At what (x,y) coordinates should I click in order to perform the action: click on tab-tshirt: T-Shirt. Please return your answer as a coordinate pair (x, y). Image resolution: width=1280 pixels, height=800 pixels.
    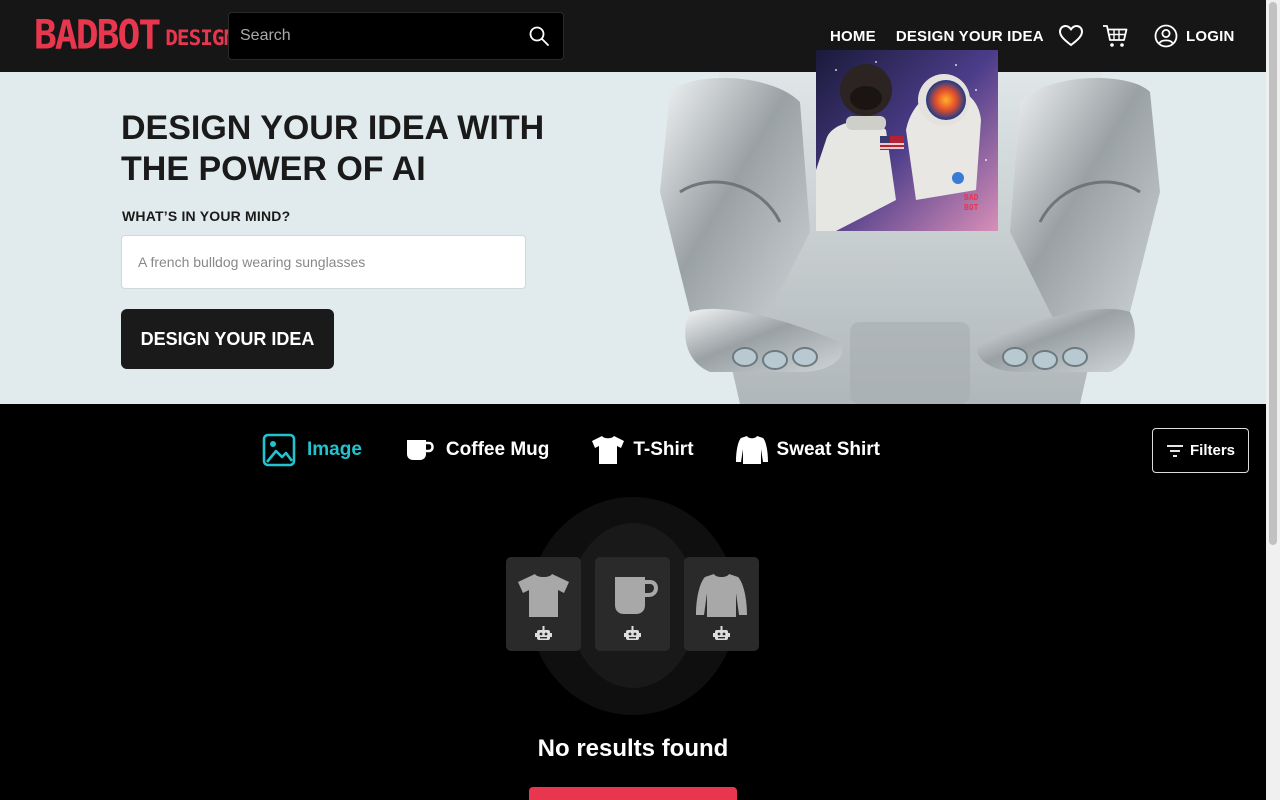
    Looking at the image, I should click on (642, 450).